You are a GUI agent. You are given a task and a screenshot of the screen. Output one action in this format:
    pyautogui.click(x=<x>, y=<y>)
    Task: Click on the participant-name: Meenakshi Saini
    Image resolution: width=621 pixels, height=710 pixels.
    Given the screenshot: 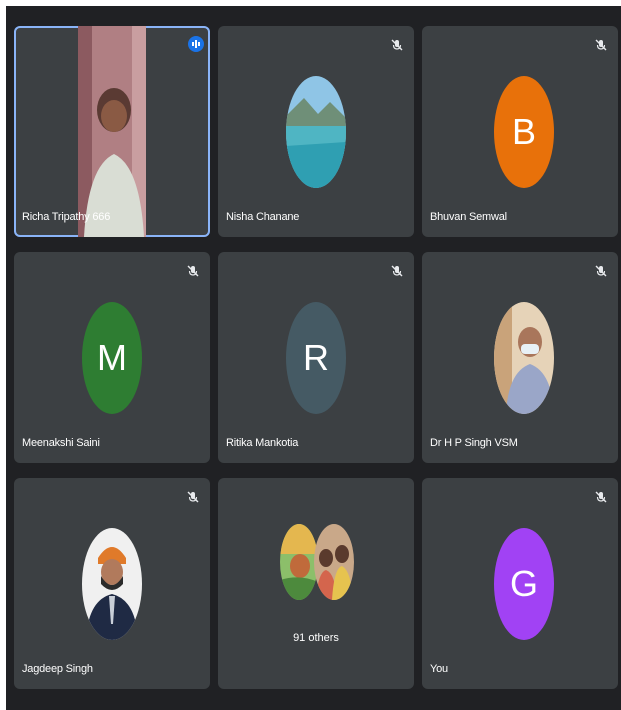 What is the action you would take?
    pyautogui.click(x=61, y=443)
    